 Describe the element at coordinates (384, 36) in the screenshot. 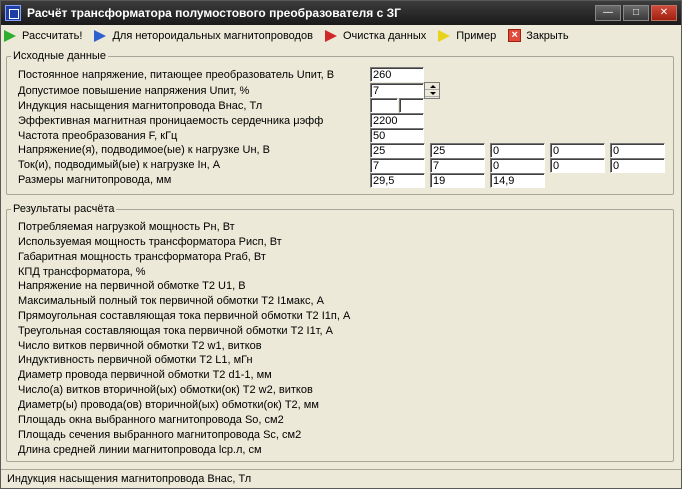

I see `clear-data-label: Очистка данных` at that location.